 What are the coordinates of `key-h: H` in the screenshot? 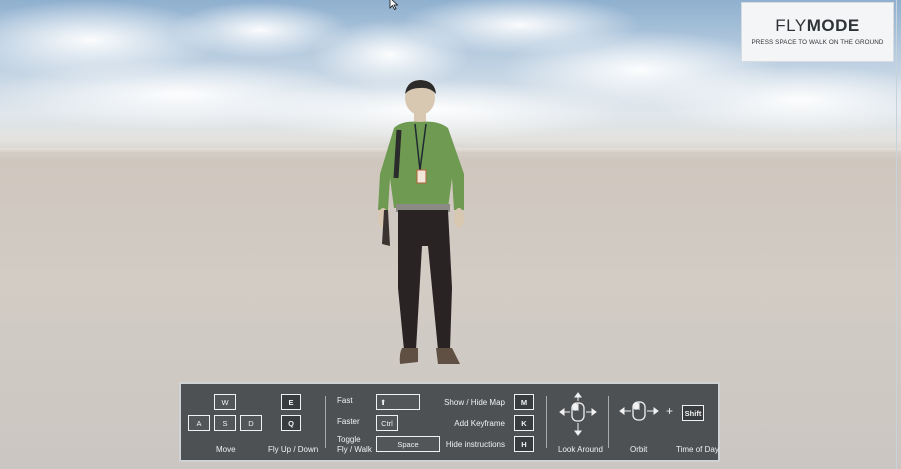 It's located at (524, 444).